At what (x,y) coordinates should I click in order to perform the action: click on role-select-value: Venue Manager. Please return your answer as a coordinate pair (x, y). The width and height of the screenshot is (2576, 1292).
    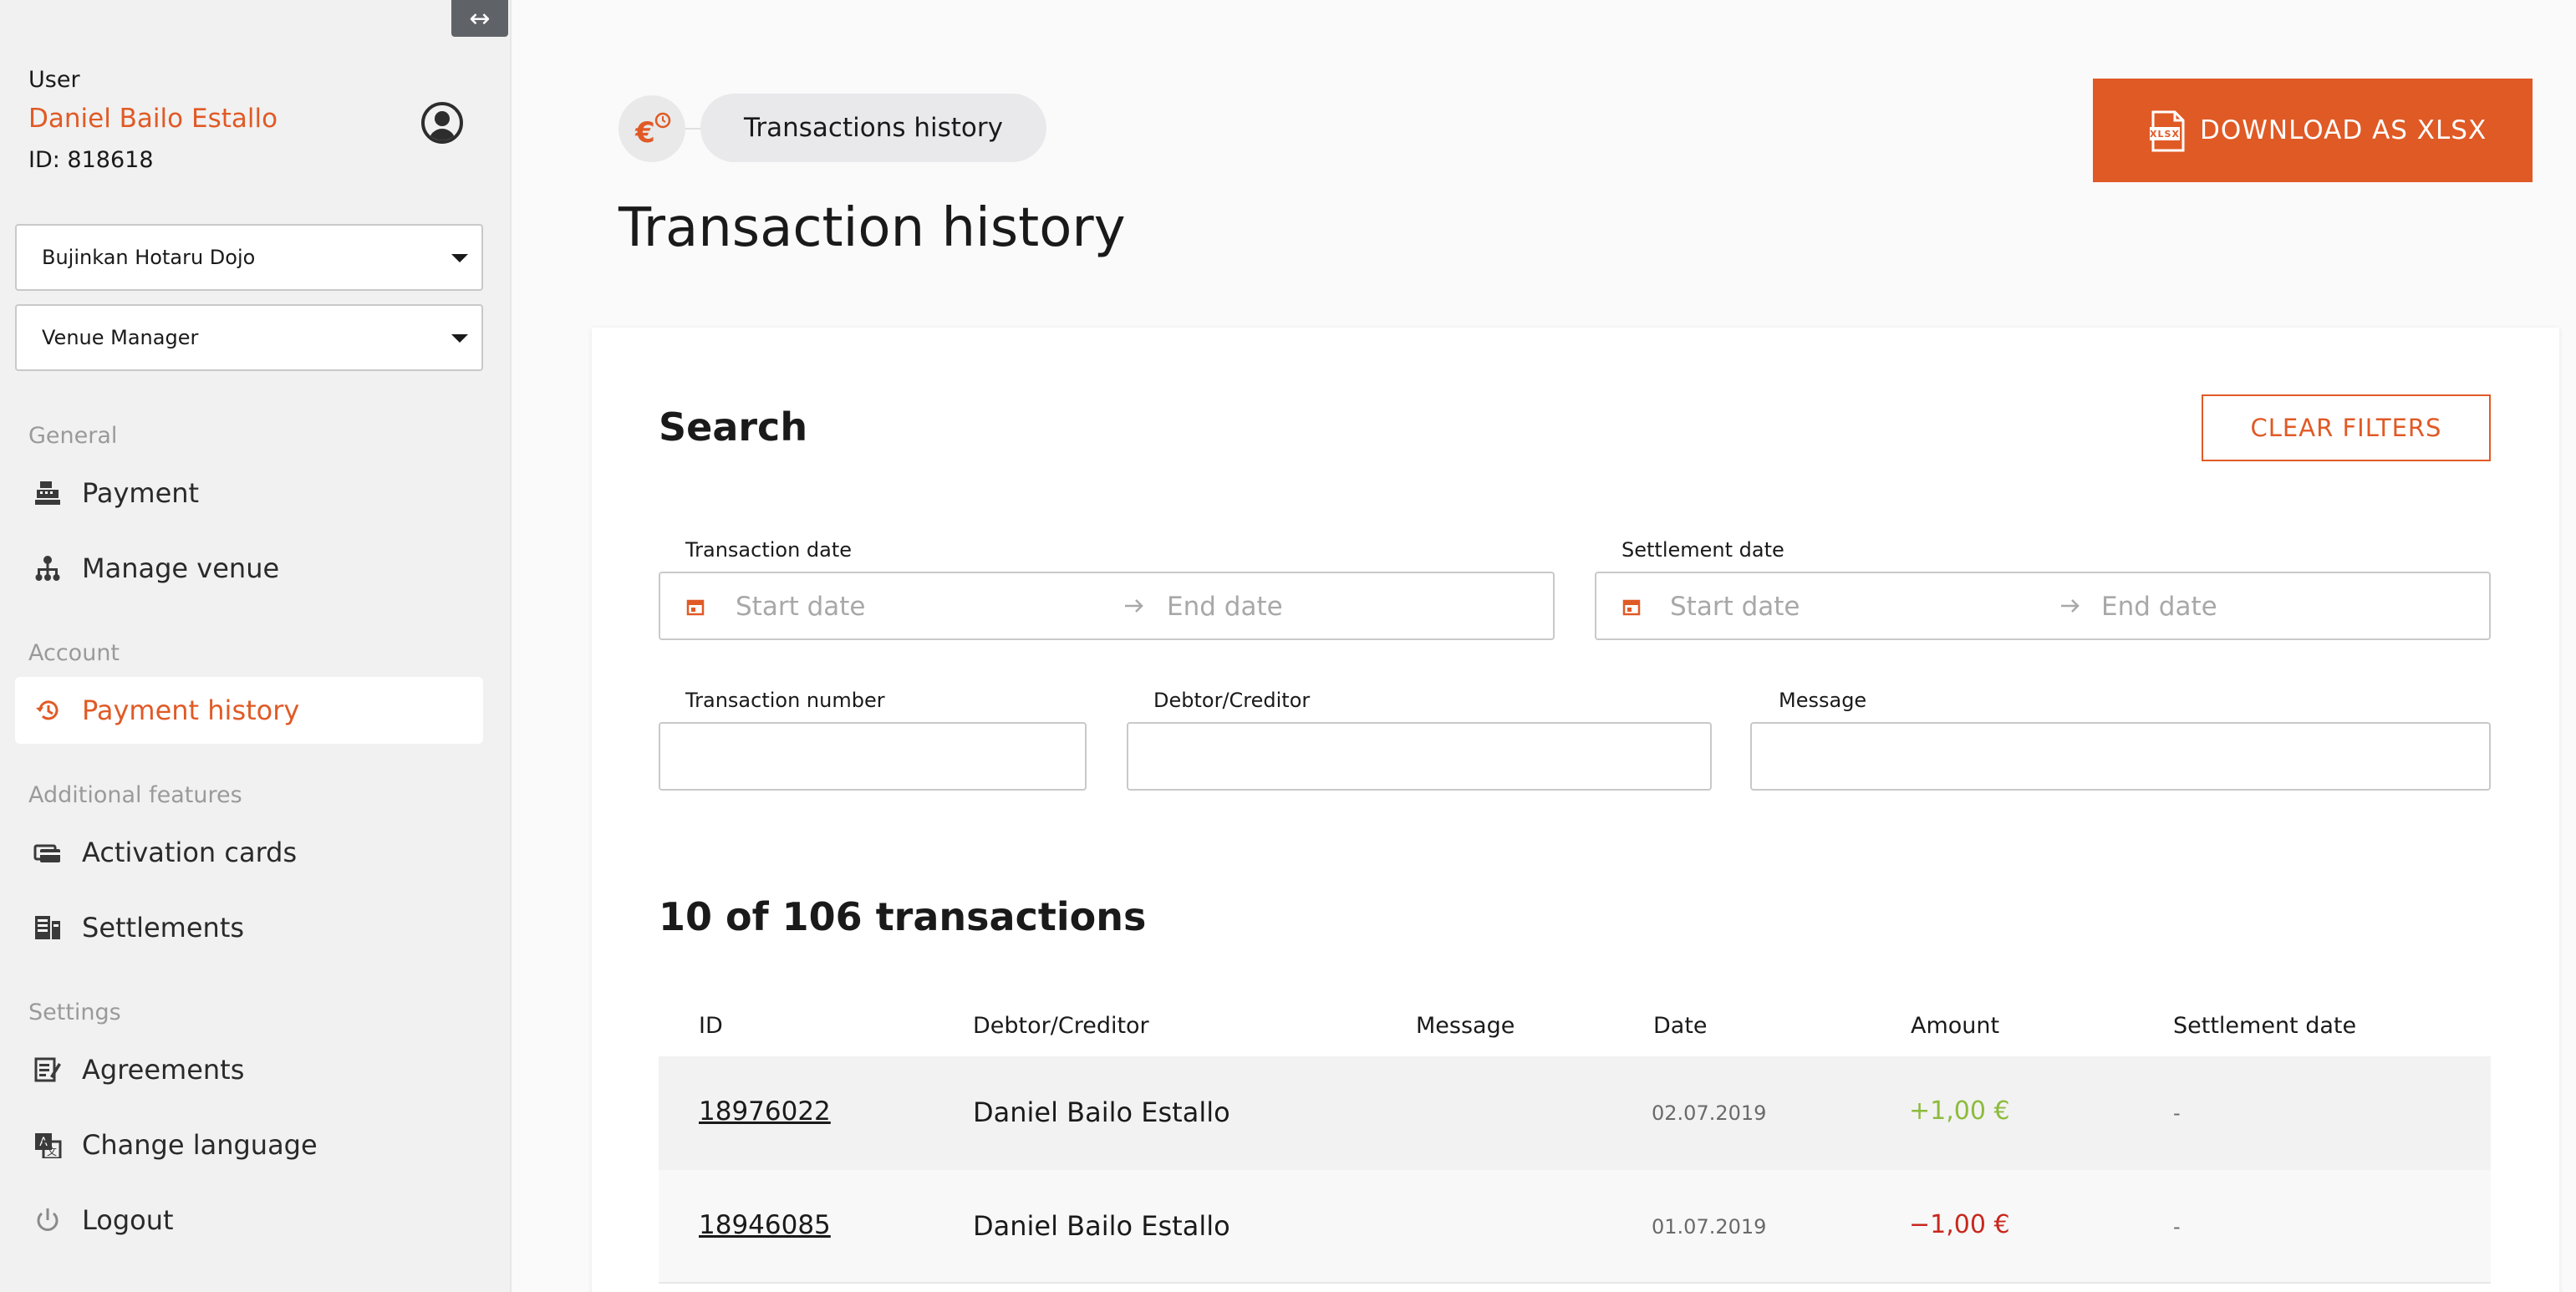
    Looking at the image, I should click on (120, 338).